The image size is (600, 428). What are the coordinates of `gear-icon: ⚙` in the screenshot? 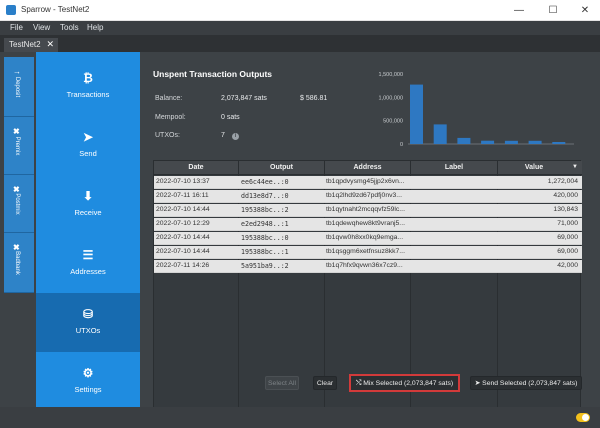 It's located at (88, 373).